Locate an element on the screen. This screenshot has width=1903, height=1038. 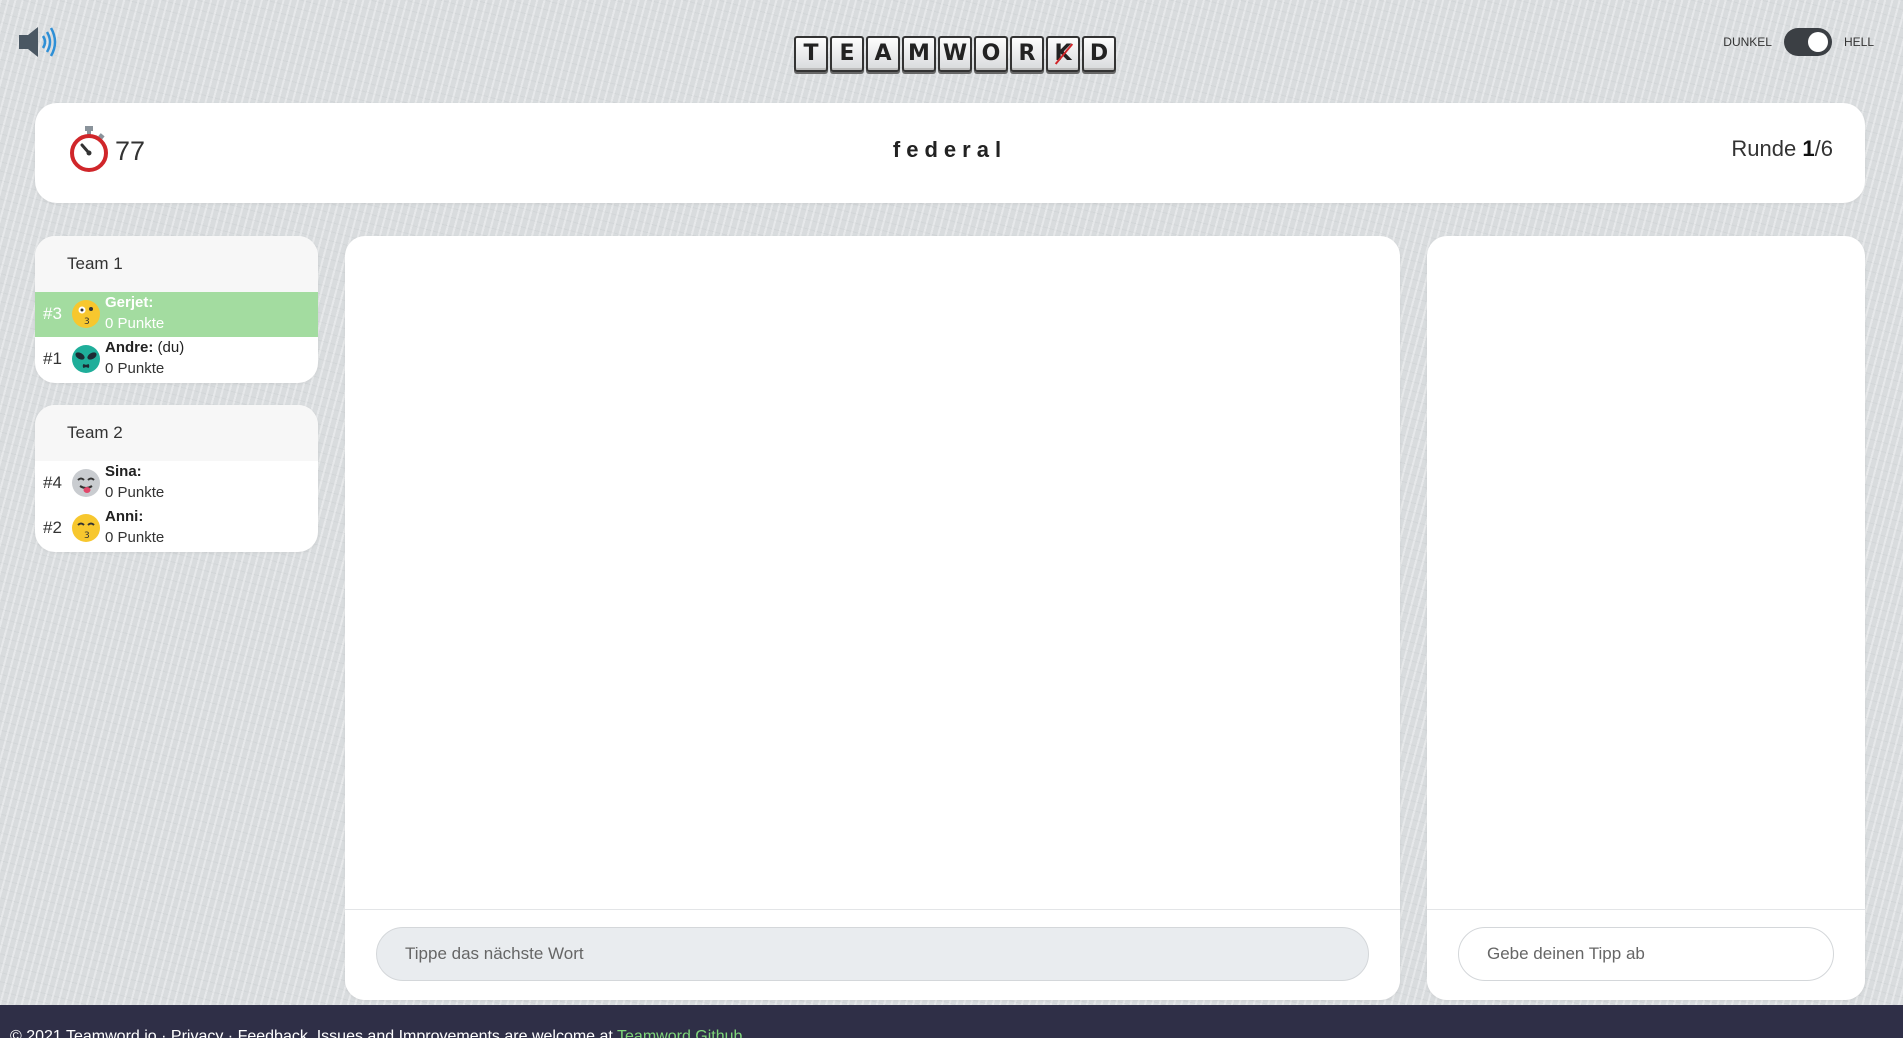
logo-tile: A is located at coordinates (883, 54).